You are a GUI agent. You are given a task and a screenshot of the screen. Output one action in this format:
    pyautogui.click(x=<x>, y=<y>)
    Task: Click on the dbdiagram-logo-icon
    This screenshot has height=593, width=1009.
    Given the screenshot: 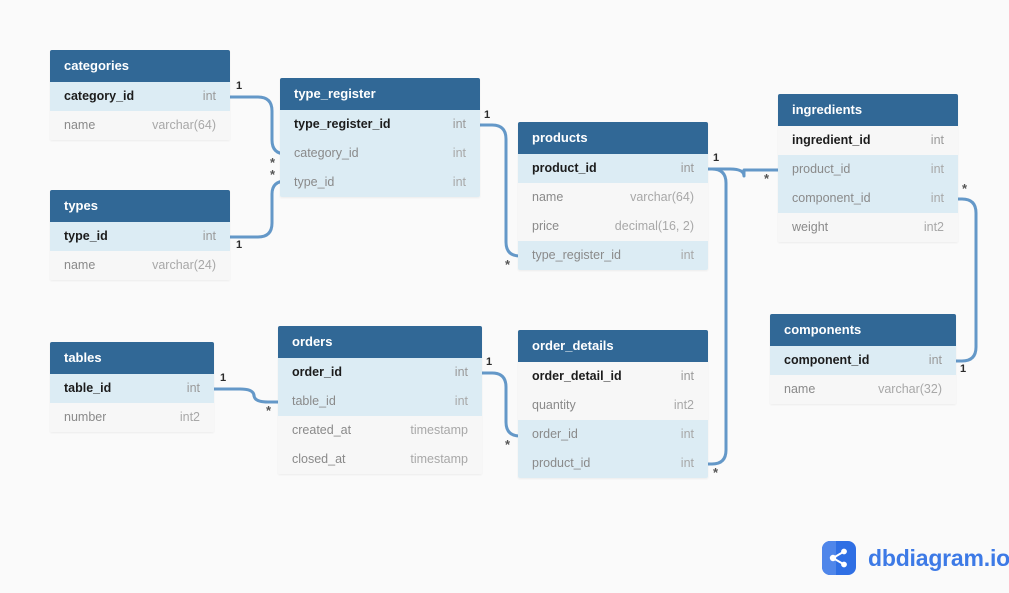 What is the action you would take?
    pyautogui.click(x=839, y=558)
    